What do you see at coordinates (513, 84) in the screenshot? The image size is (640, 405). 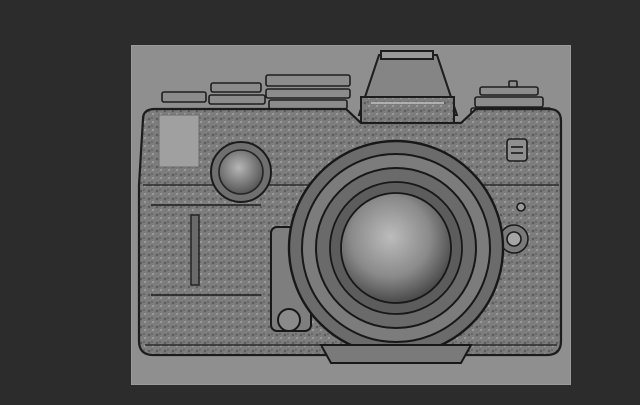 I see `shutter-button` at bounding box center [513, 84].